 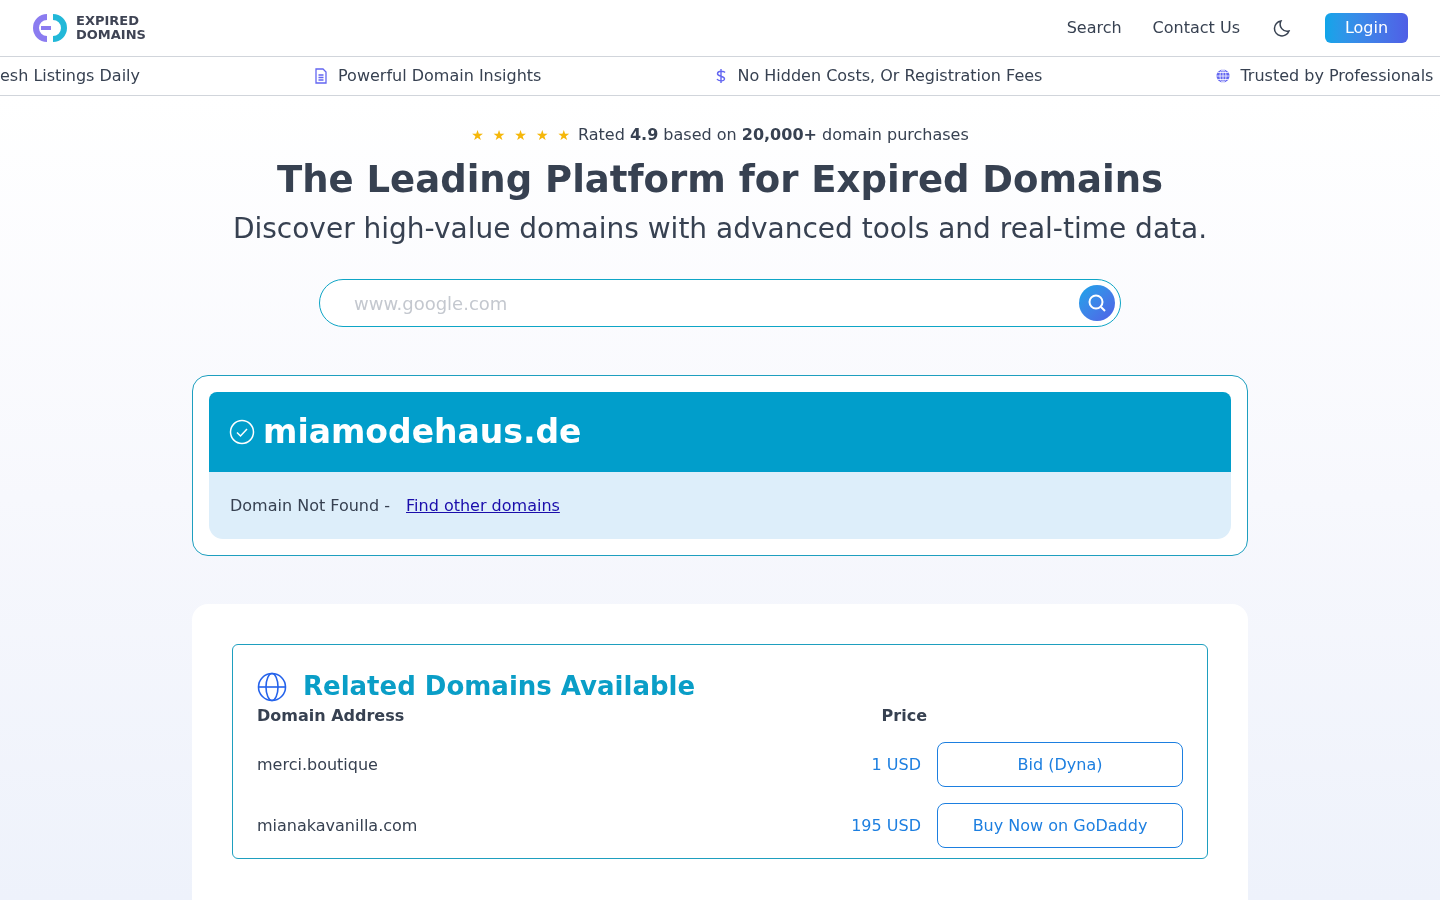 I want to click on check-circle-icon, so click(x=242, y=432).